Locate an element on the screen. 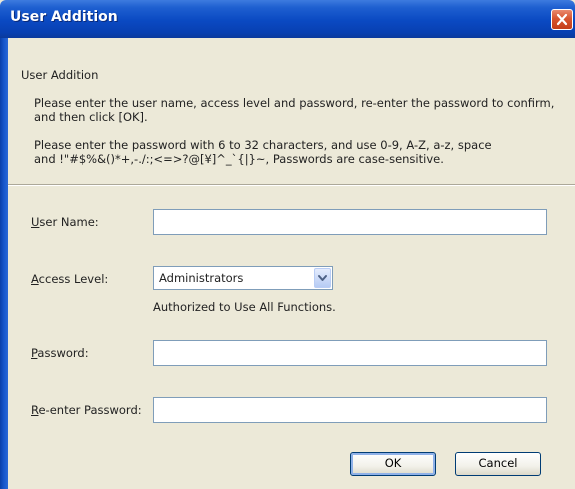  password-label: Password: is located at coordinates (60, 353).